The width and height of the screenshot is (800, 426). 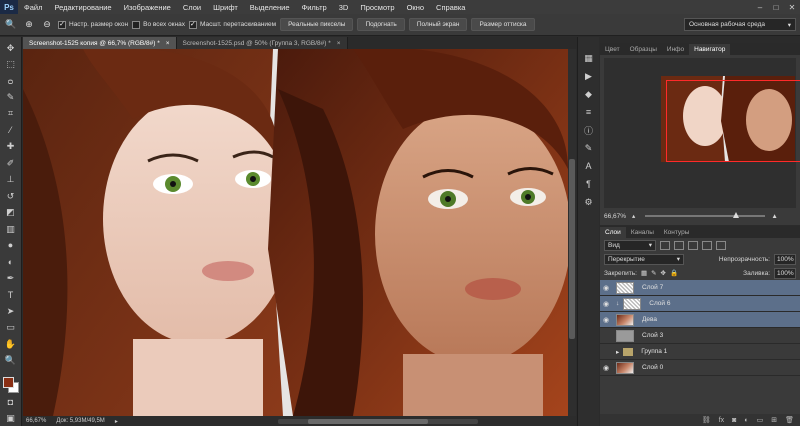 What do you see at coordinates (381, 24) in the screenshot?
I see `fit-screen-button: Подогнать` at bounding box center [381, 24].